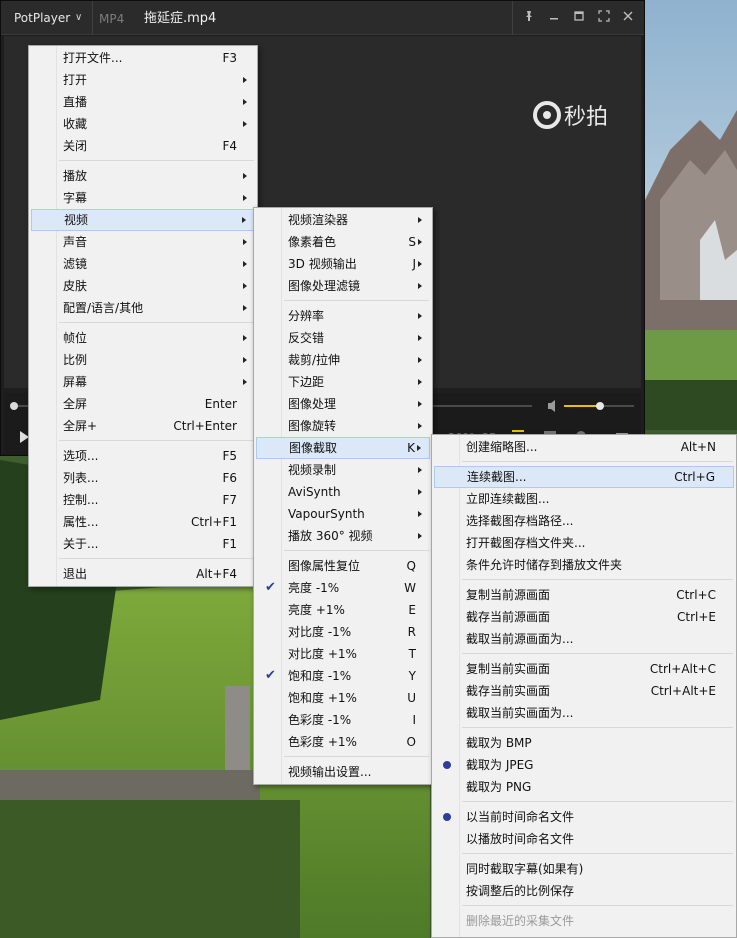 This screenshot has height=938, width=737. Describe the element at coordinates (508, 617) in the screenshot. I see `menu-item-label: 截存当前源画面` at that location.